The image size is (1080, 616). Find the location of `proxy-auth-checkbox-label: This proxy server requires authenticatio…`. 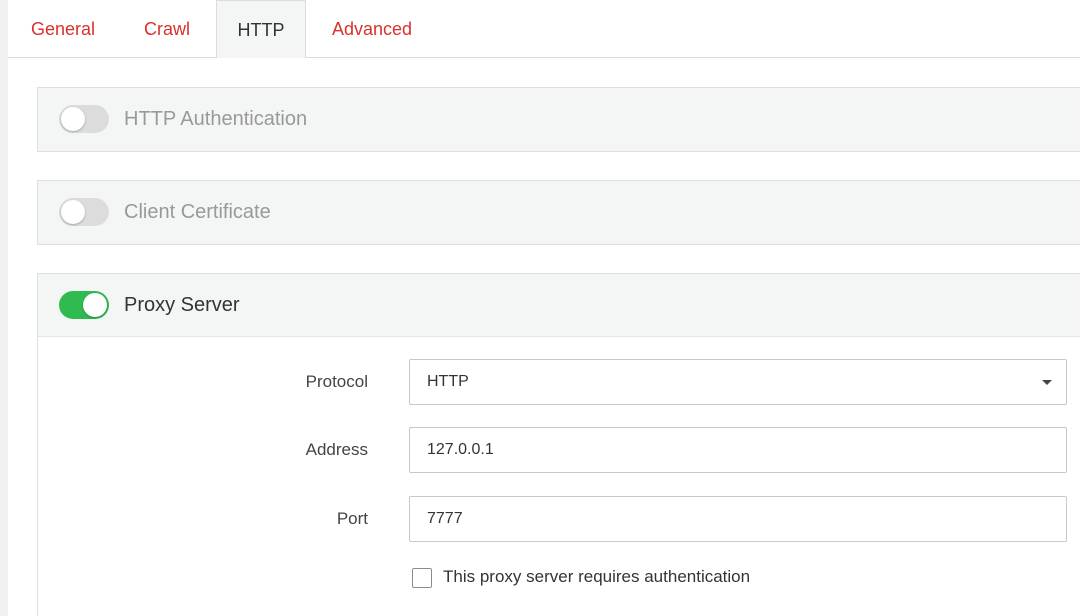

proxy-auth-checkbox-label: This proxy server requires authenticatio… is located at coordinates (596, 577).